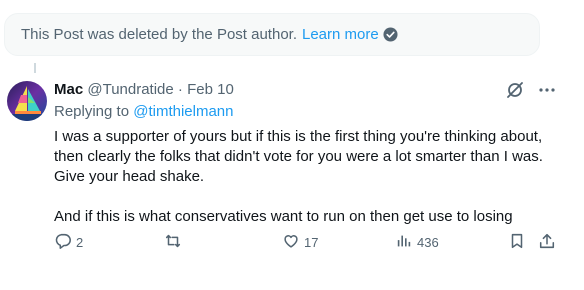 The width and height of the screenshot is (584, 290). I want to click on repost-button, so click(173, 242).